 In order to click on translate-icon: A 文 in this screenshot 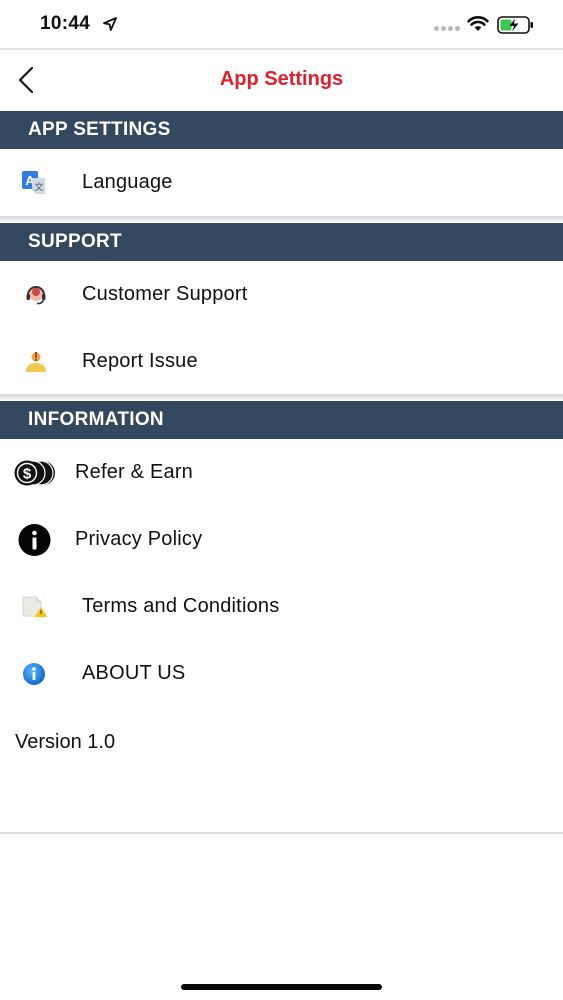, I will do `click(33, 182)`.